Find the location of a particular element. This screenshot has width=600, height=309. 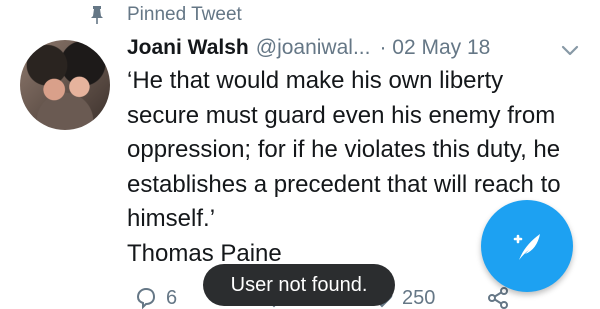

toast-message: User not found. is located at coordinates (299, 285).